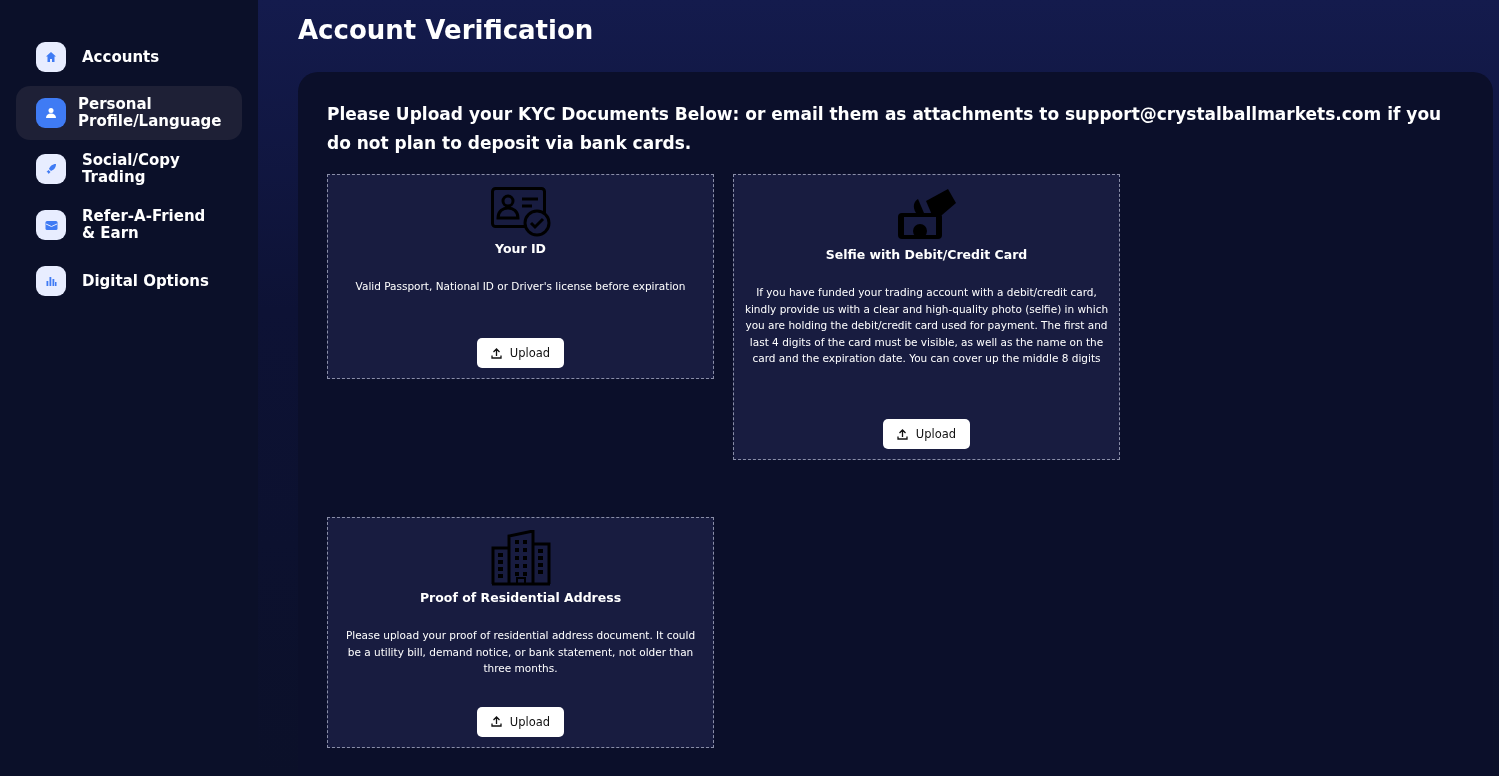  What do you see at coordinates (129, 113) in the screenshot?
I see `sidebar-item: Personal Profile/Language` at bounding box center [129, 113].